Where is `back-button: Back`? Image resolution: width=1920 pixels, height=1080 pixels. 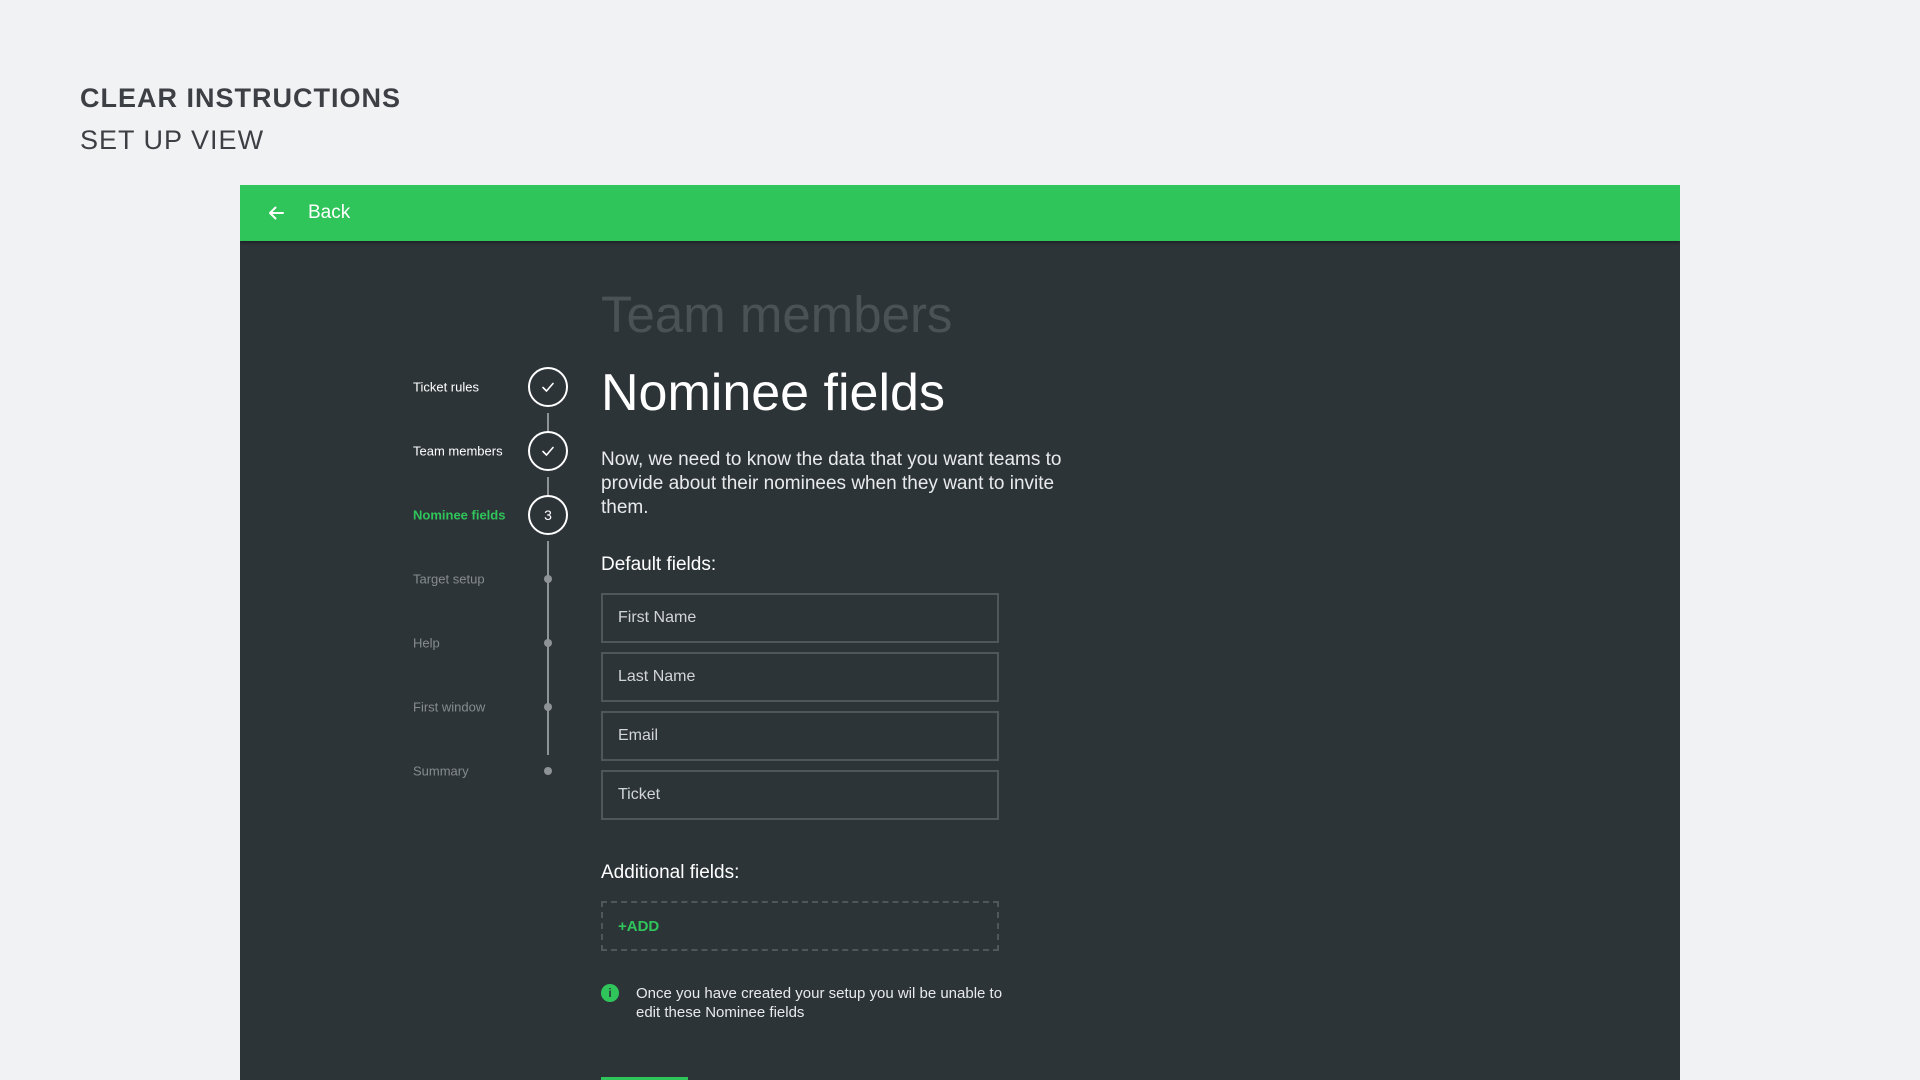 back-button: Back is located at coordinates (329, 213).